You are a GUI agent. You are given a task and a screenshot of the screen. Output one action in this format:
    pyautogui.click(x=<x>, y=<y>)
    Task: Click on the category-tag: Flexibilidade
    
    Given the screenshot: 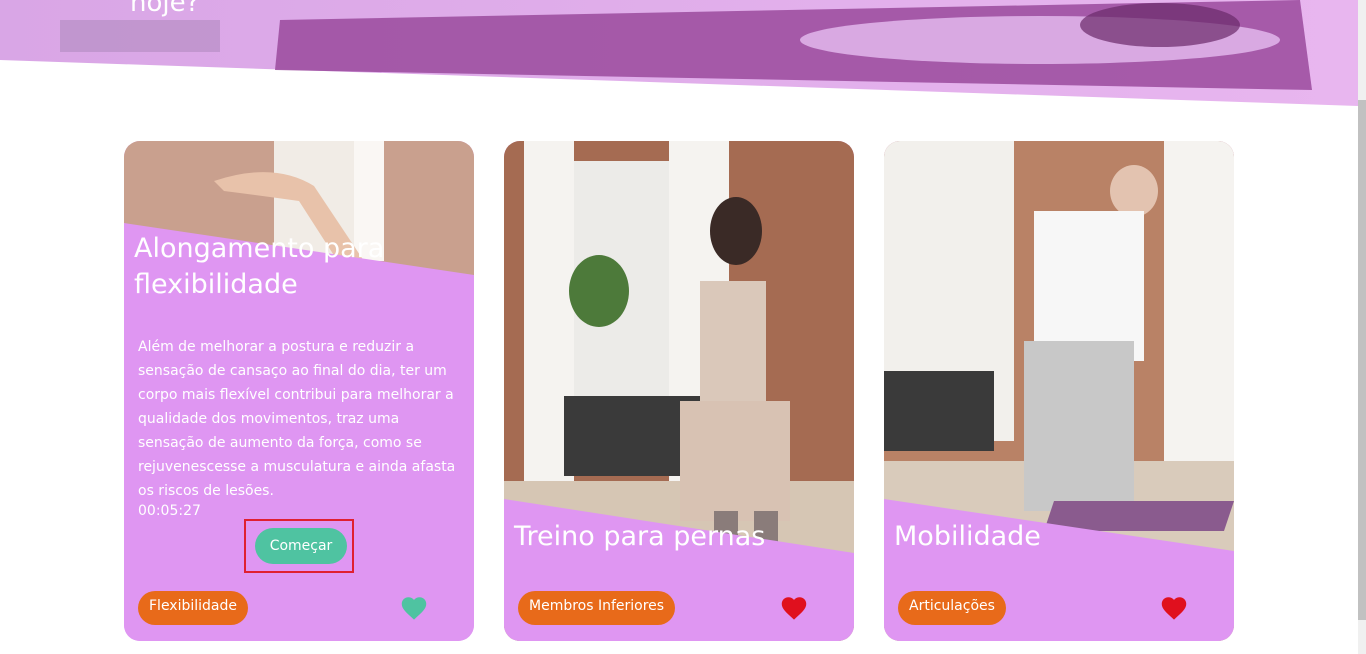 What is the action you would take?
    pyautogui.click(x=193, y=608)
    